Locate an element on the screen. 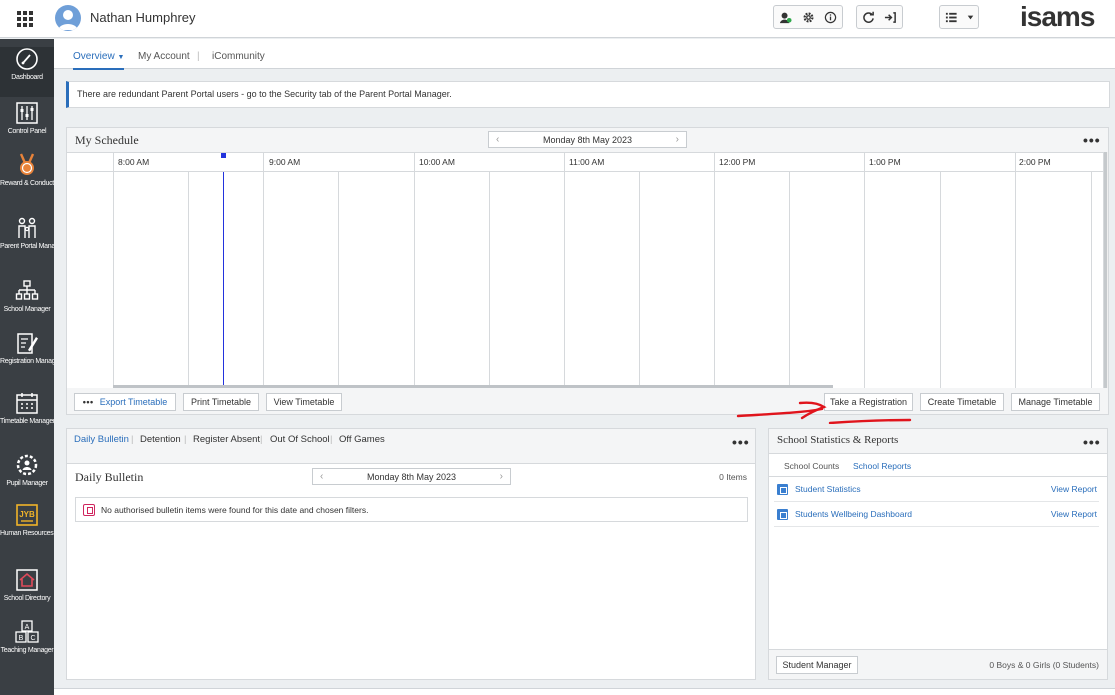 Image resolution: width=1115 pixels, height=695 pixels. svg-text: B is located at coordinates (21, 638).